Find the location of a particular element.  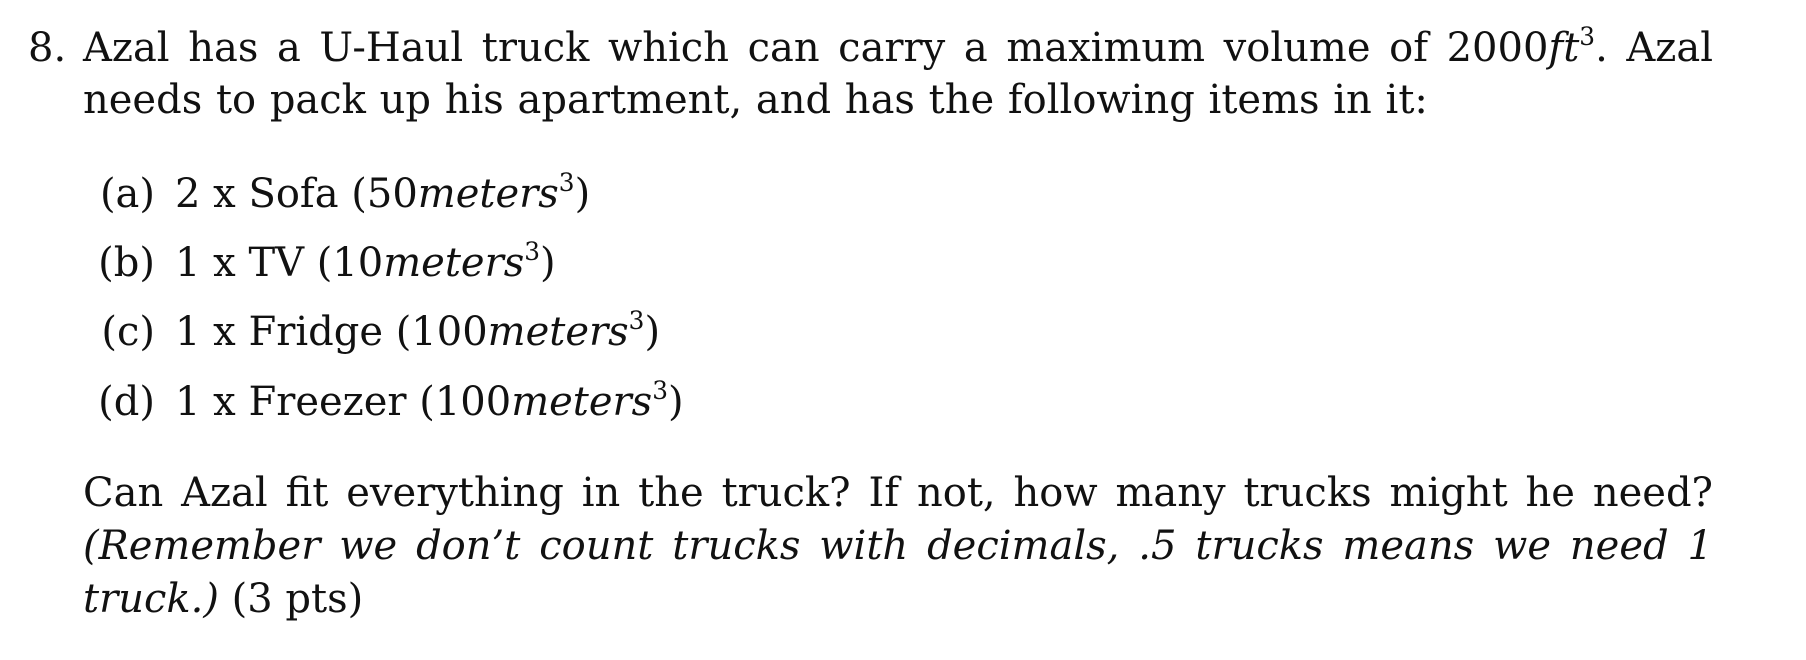

item-text: 1 x TV (10 is located at coordinates (279, 263).